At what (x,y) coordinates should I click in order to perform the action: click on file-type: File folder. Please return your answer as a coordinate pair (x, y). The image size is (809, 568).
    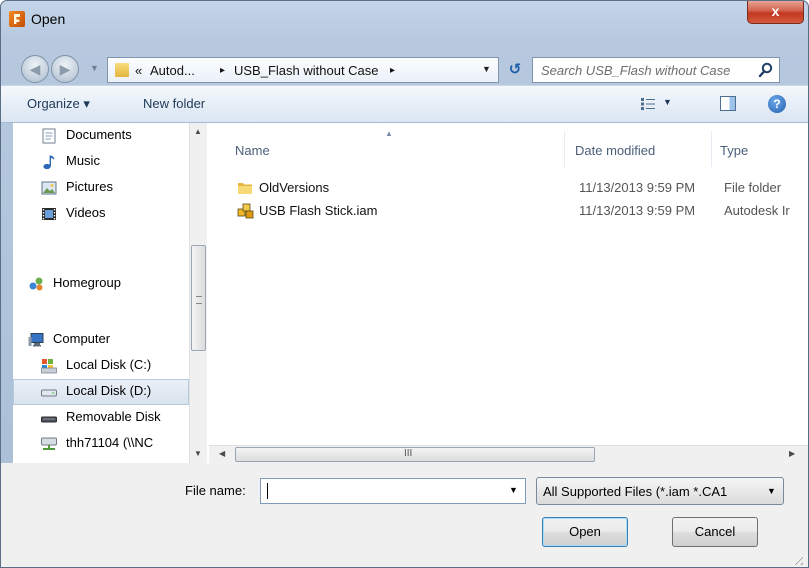
    Looking at the image, I should click on (753, 187).